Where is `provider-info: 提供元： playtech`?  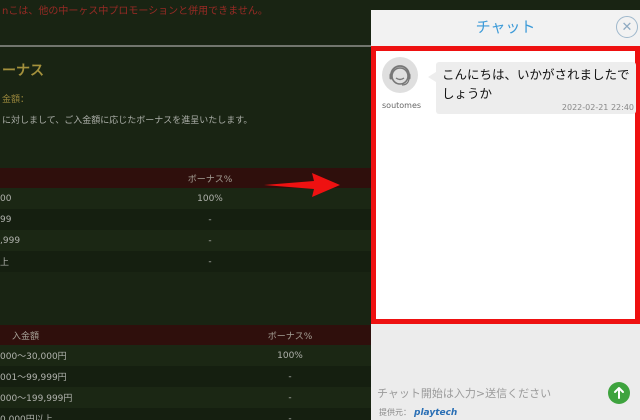 provider-info: 提供元： playtech is located at coordinates (418, 412).